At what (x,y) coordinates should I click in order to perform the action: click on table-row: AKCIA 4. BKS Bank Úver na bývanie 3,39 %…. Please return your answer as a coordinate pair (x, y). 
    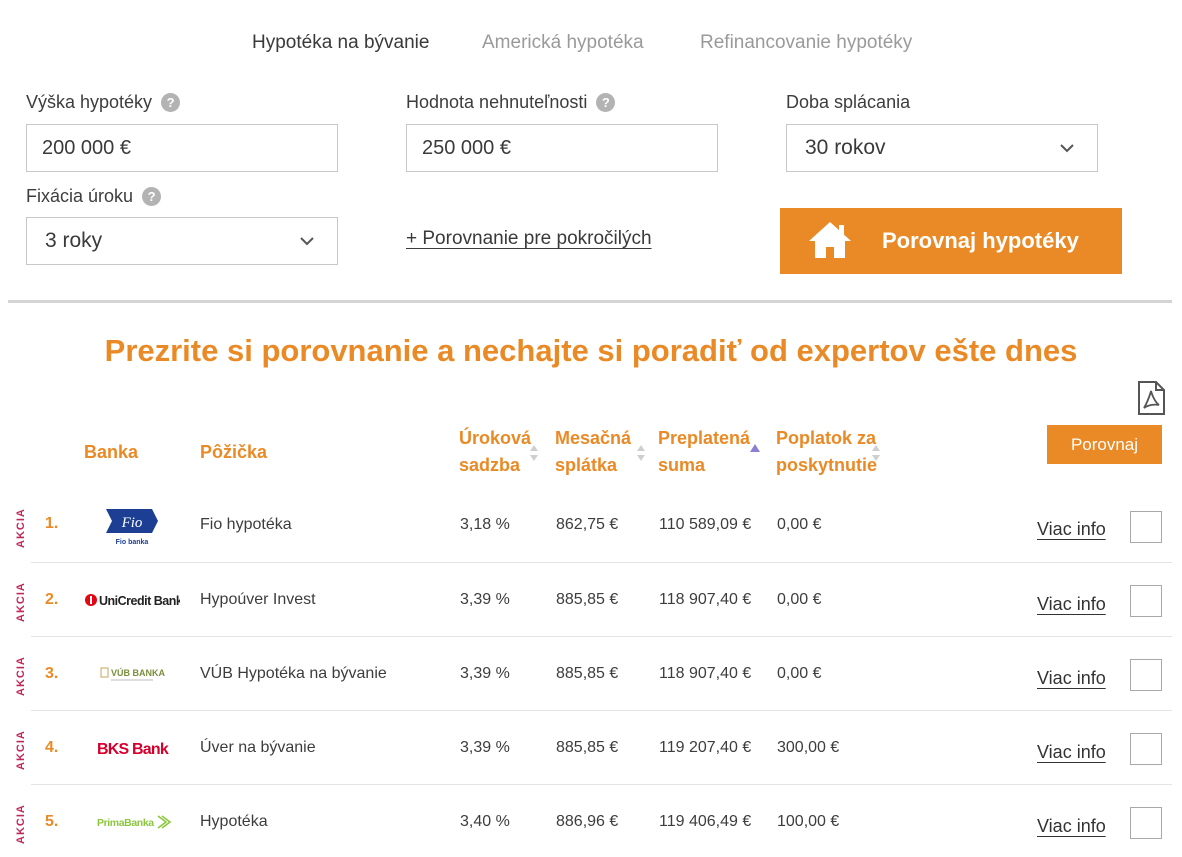
    Looking at the image, I should click on (591, 748).